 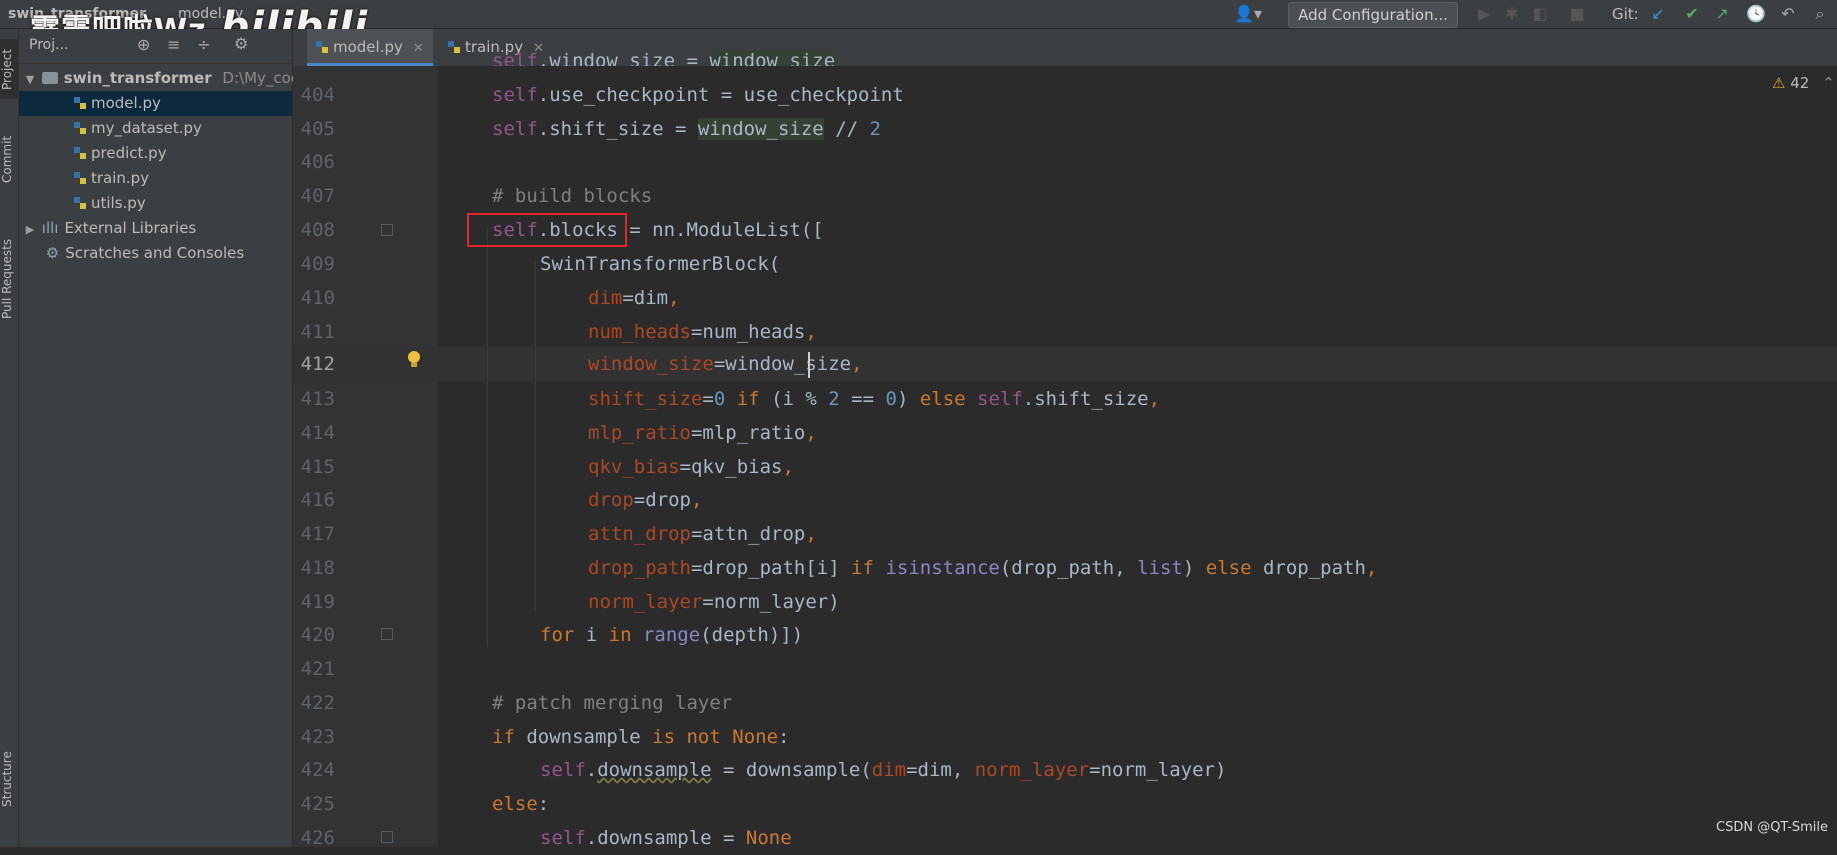 I want to click on folder-icon, so click(x=49, y=78).